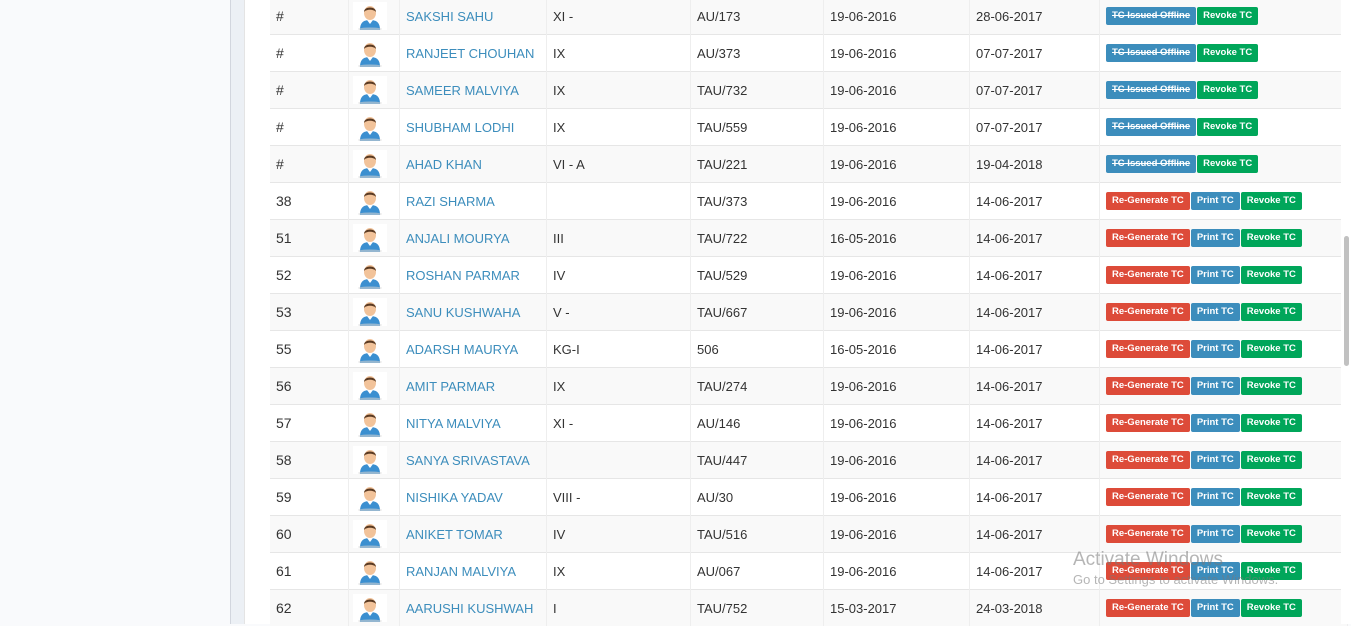  What do you see at coordinates (757, 238) in the screenshot?
I see `admission-no-cell: TAU/722` at bounding box center [757, 238].